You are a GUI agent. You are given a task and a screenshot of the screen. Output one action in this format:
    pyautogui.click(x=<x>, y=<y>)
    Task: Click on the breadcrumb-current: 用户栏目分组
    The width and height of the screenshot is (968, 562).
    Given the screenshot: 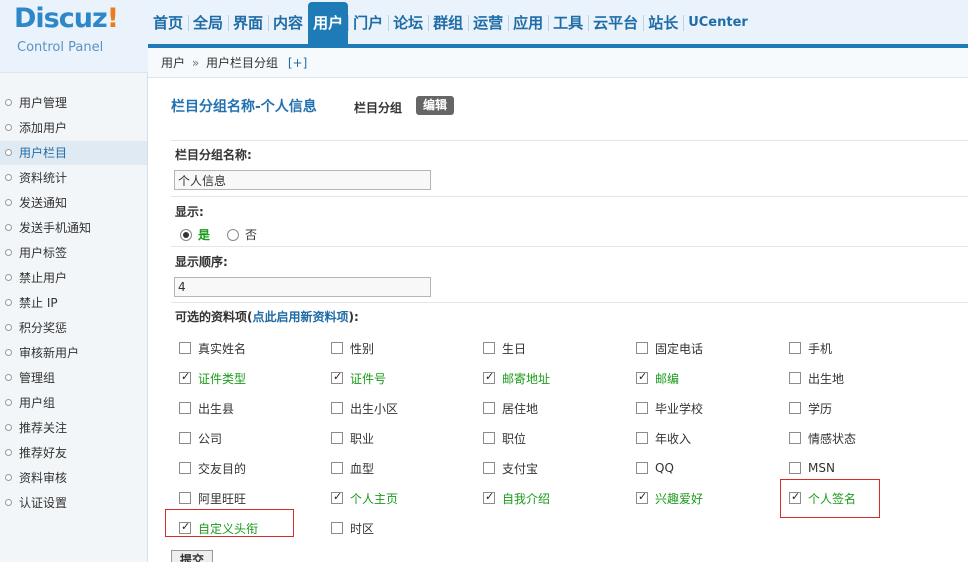 What is the action you would take?
    pyautogui.click(x=242, y=63)
    